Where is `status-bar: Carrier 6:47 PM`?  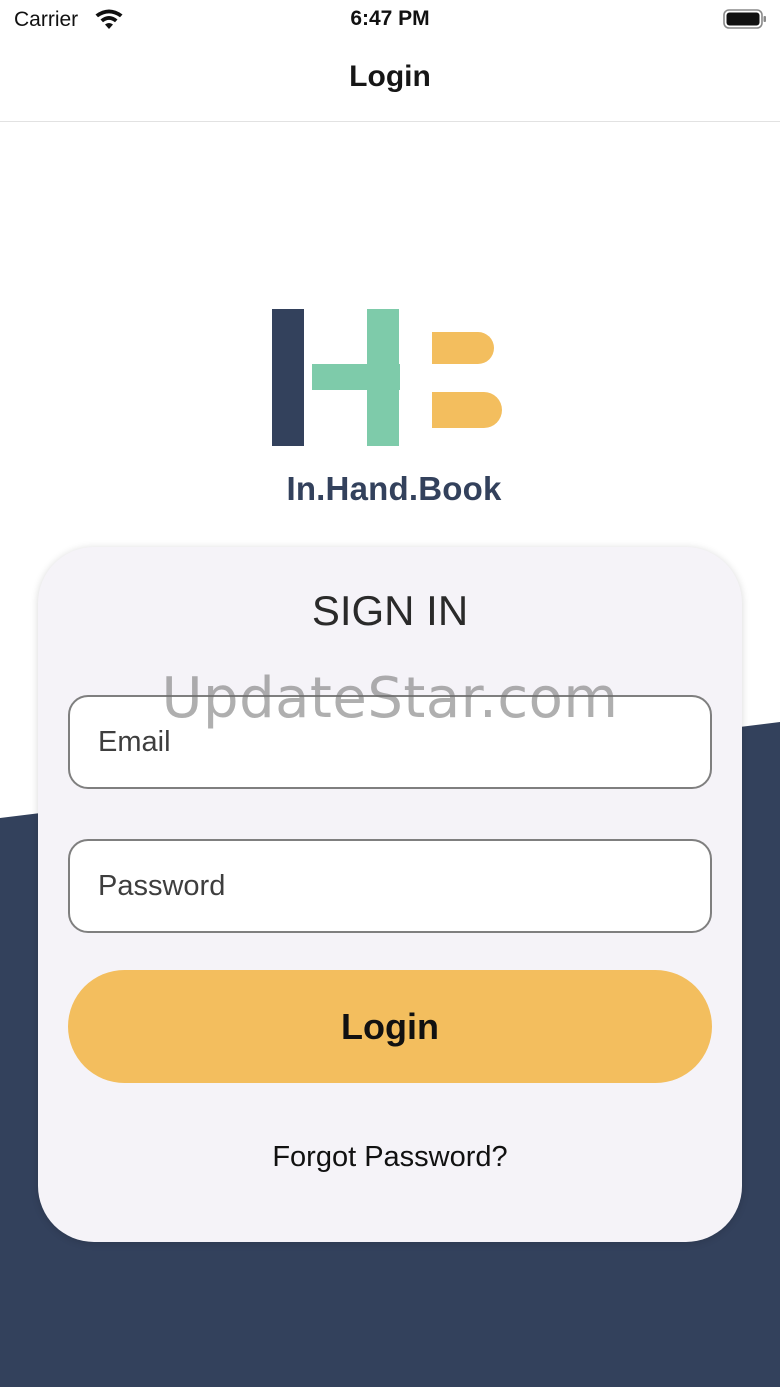 status-bar: Carrier 6:47 PM is located at coordinates (390, 20).